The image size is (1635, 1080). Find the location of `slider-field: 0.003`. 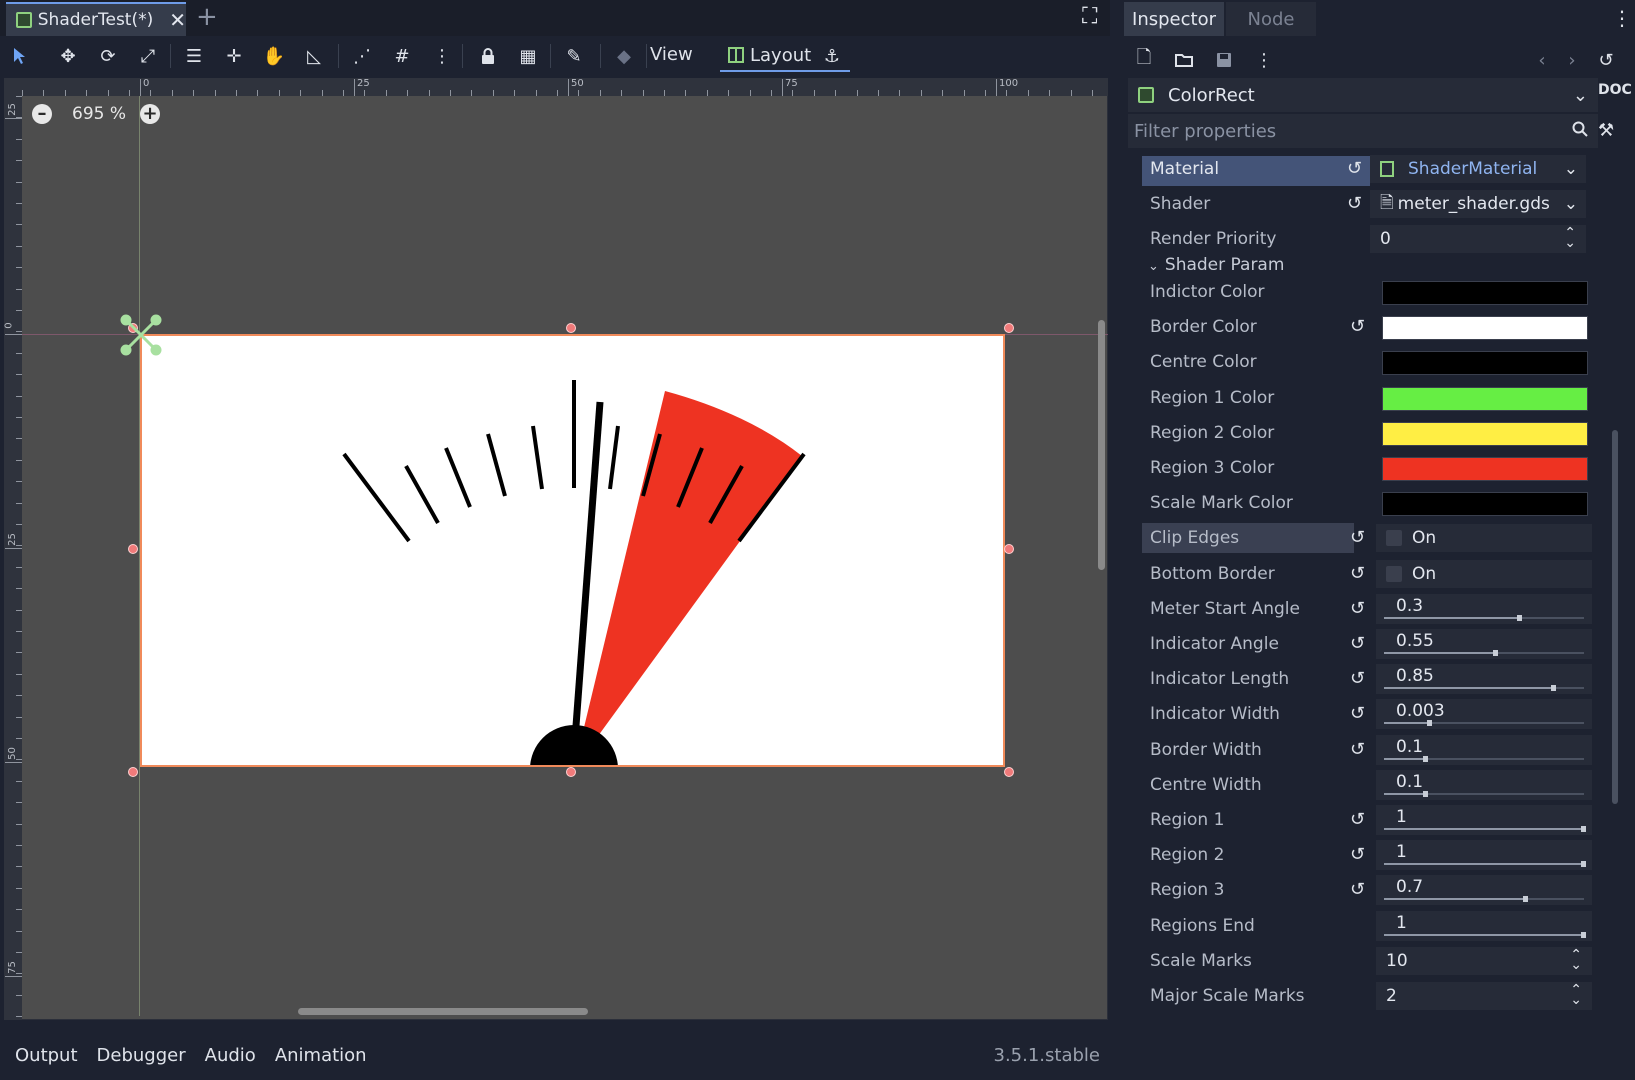

slider-field: 0.003 is located at coordinates (1484, 714).